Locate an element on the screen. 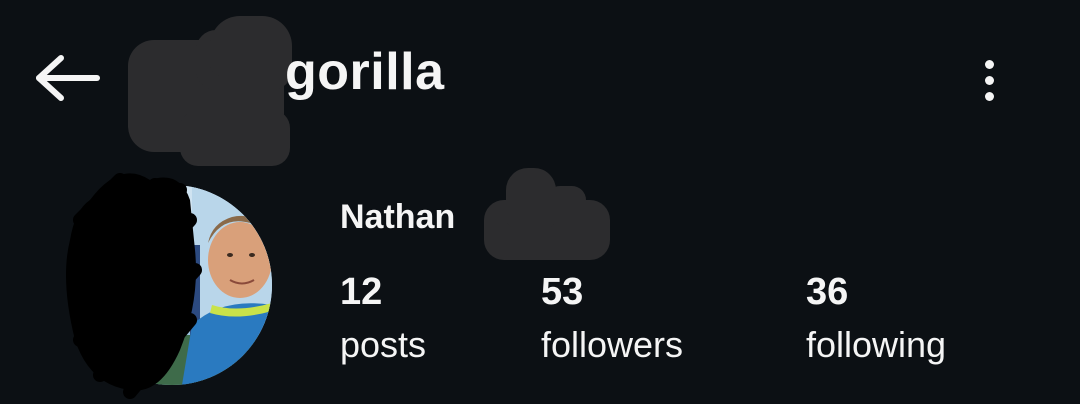 The image size is (1080, 404). posts-count: 12 is located at coordinates (361, 292).